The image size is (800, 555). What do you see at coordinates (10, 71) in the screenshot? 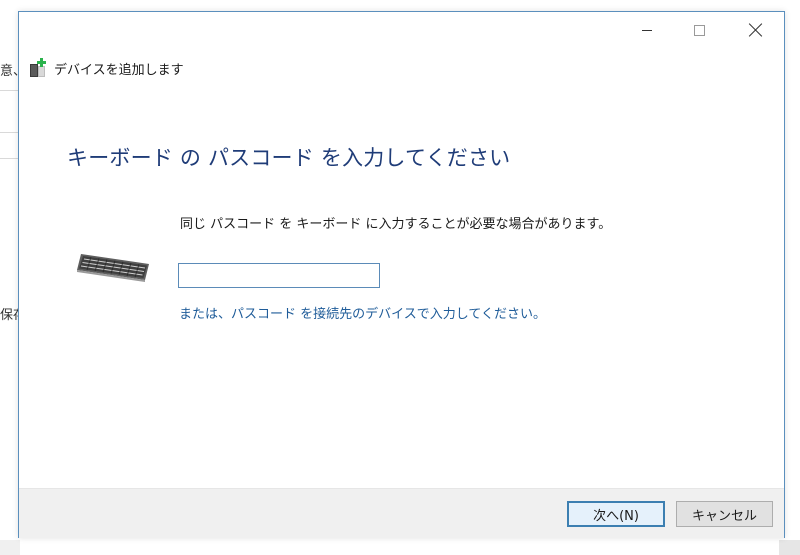
I see `background-text-top: 意、/` at bounding box center [10, 71].